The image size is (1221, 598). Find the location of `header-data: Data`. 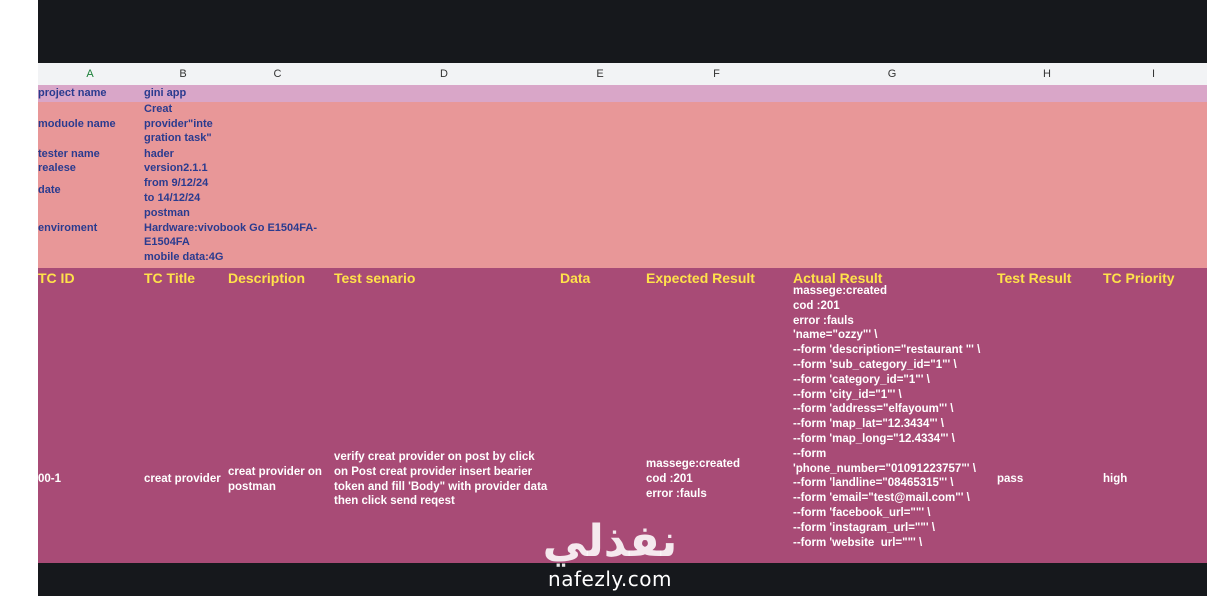

header-data: Data is located at coordinates (575, 278).